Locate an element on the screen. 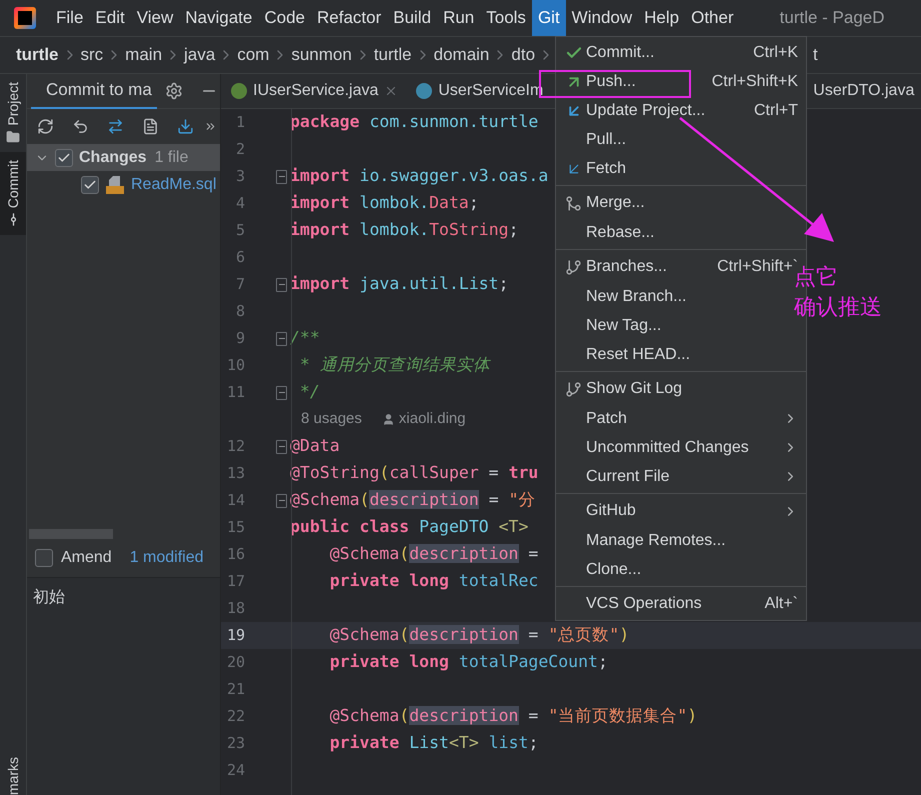 The height and width of the screenshot is (795, 921). annotation-text: 确认推送 is located at coordinates (838, 307).